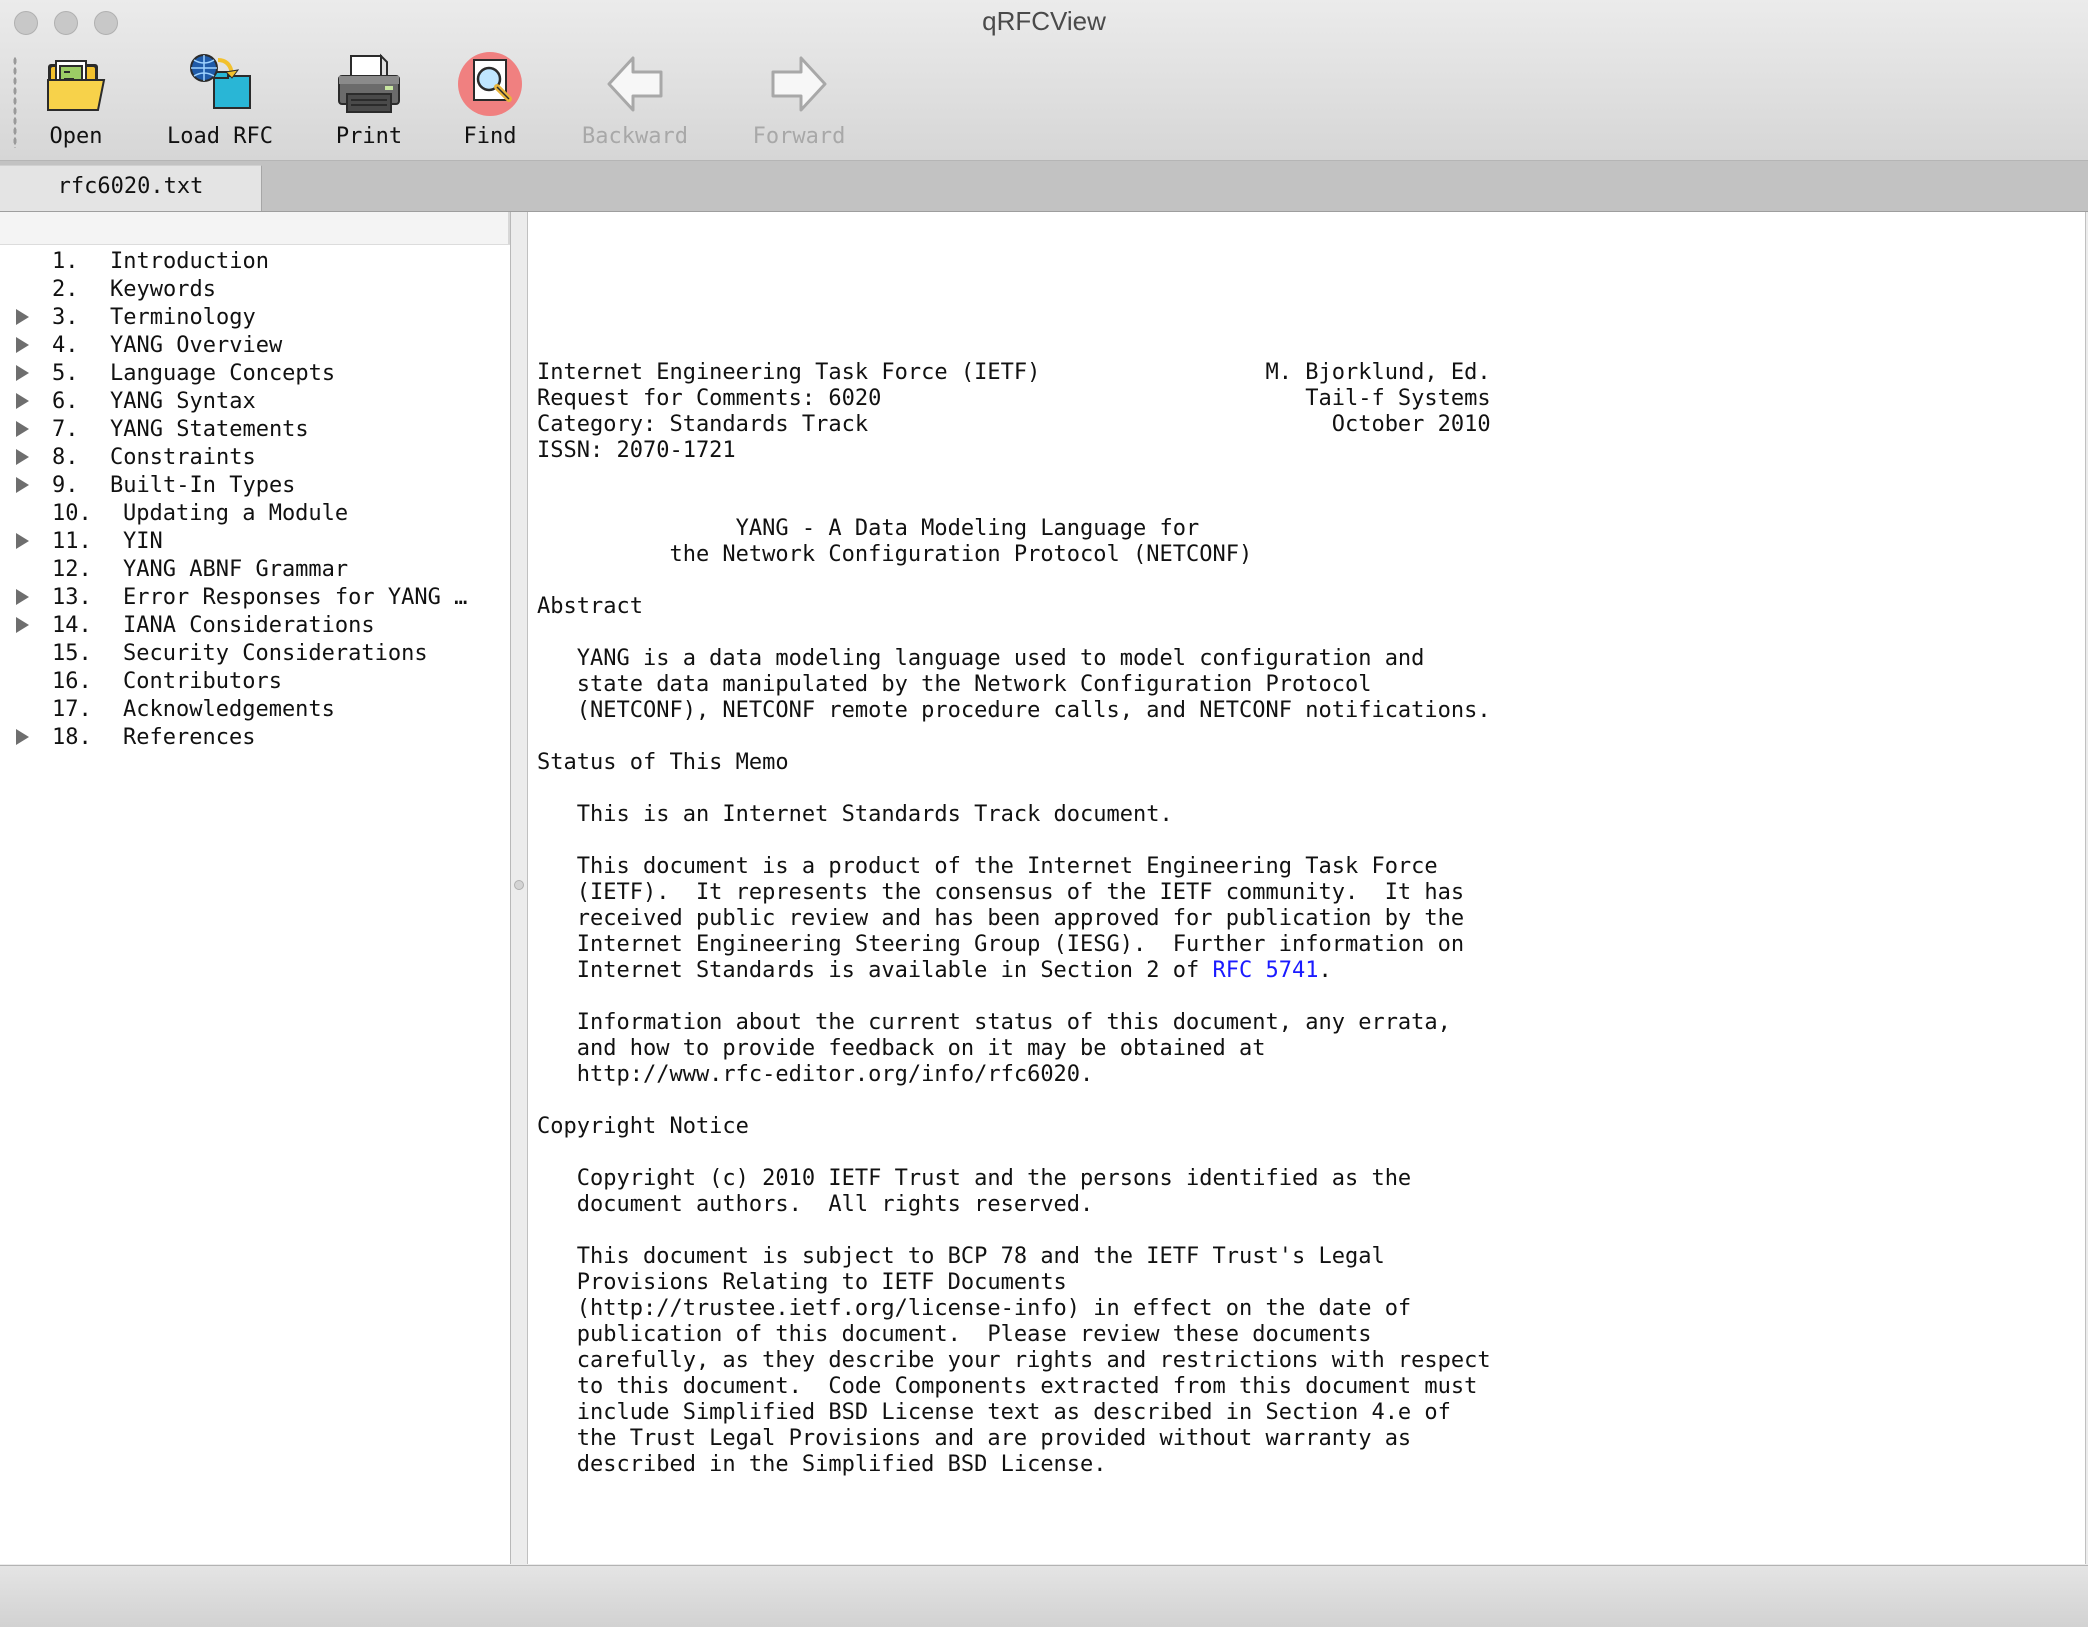 Image resolution: width=2088 pixels, height=1627 pixels. Describe the element at coordinates (65, 485) in the screenshot. I see `toc-item-number: 9.` at that location.